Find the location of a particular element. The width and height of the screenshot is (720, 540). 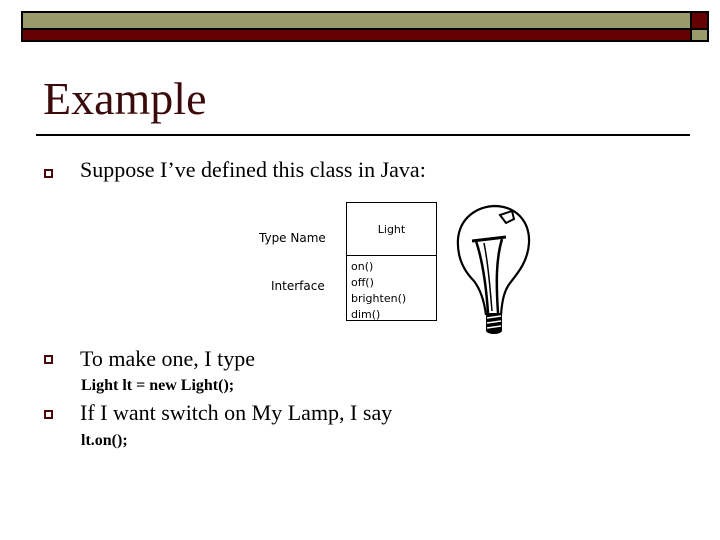

light-bulb-icon is located at coordinates (493, 269).